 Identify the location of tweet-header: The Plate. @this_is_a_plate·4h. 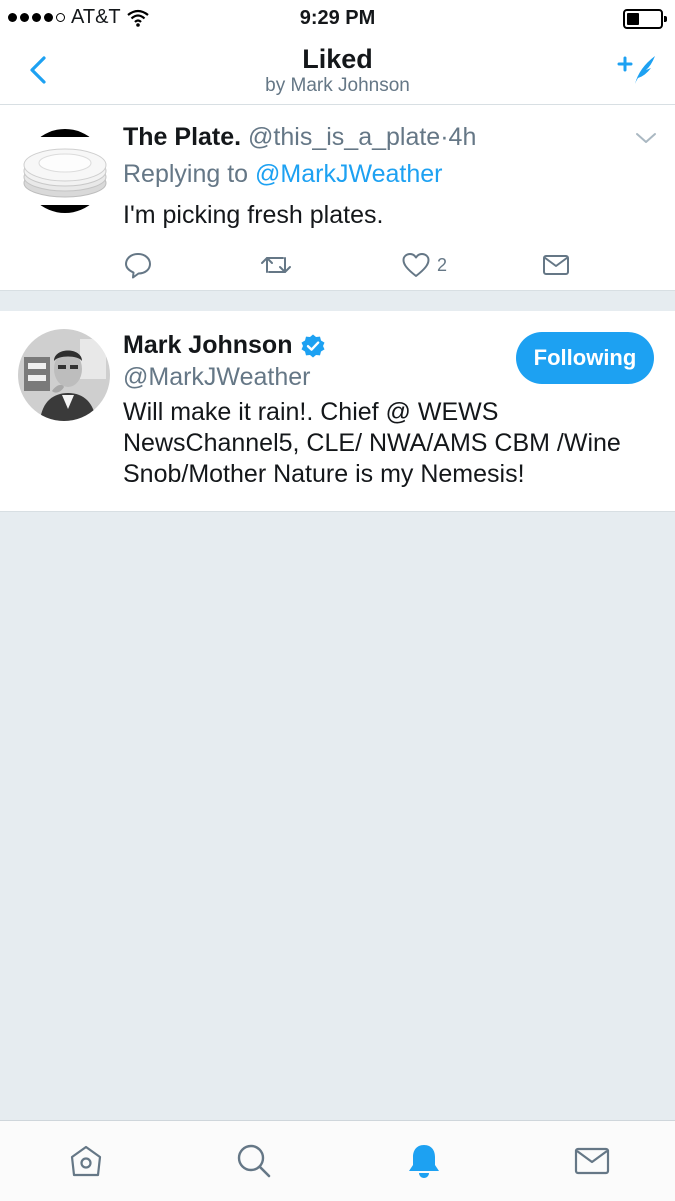
(299, 137).